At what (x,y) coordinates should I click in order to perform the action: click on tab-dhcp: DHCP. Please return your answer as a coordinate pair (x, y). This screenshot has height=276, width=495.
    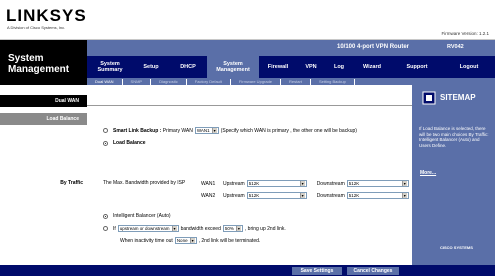
    Looking at the image, I should click on (188, 67).